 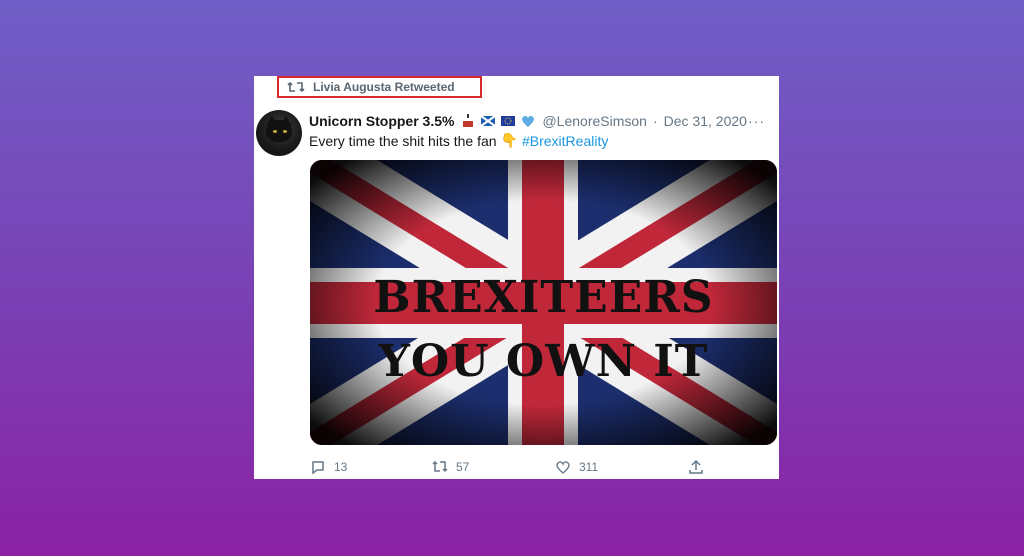 I want to click on reply-count: 13, so click(x=341, y=467).